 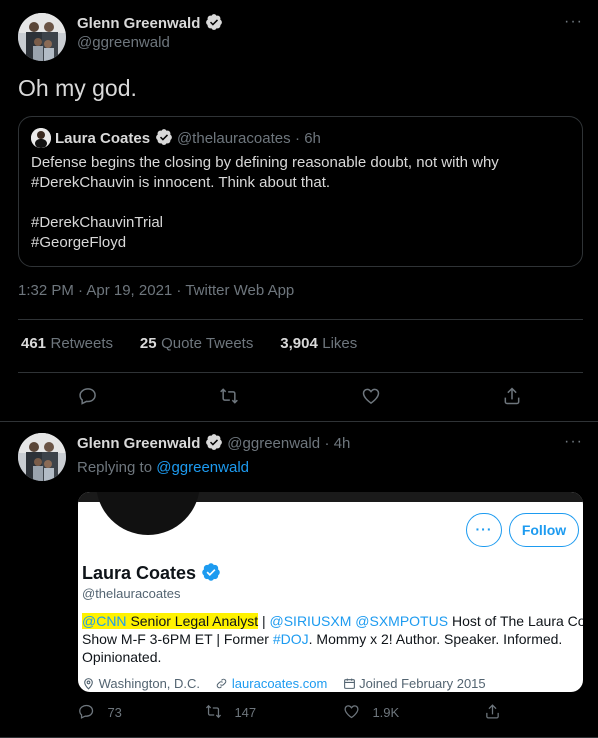 What do you see at coordinates (544, 530) in the screenshot?
I see `follow-button: Follow` at bounding box center [544, 530].